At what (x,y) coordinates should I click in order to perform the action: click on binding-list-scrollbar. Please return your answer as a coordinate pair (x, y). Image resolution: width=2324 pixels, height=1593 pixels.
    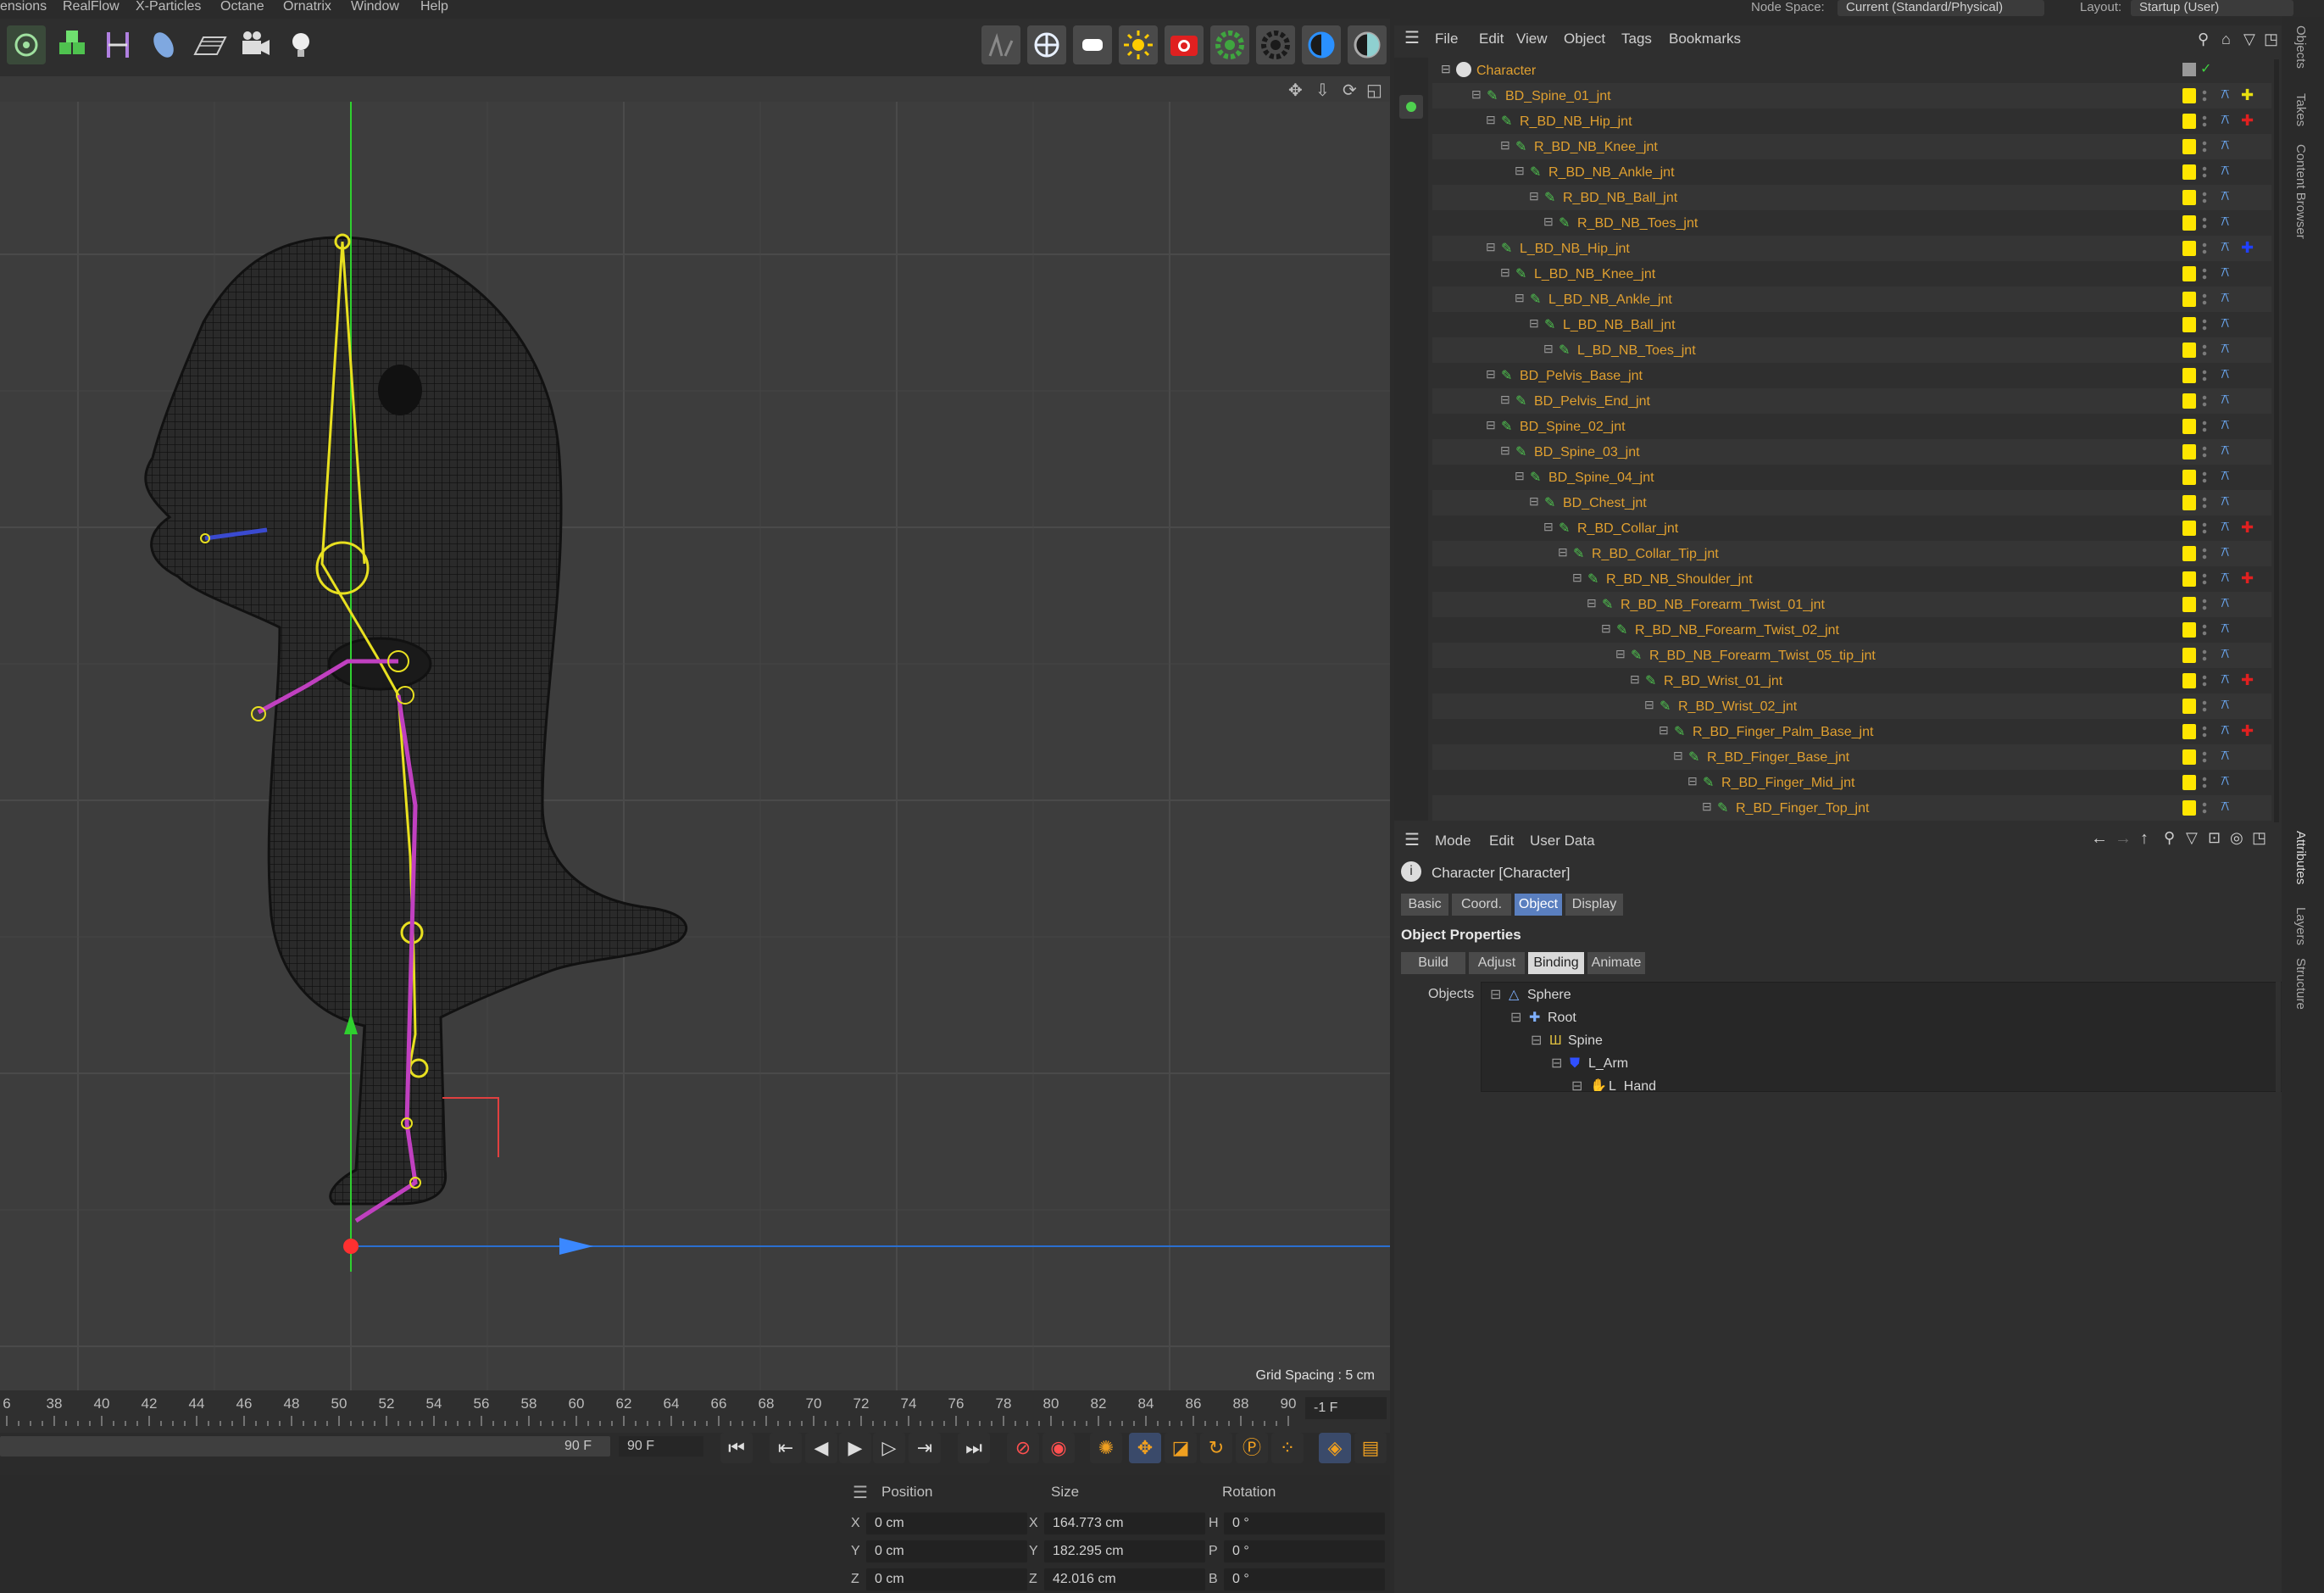
    Looking at the image, I should click on (2278, 1037).